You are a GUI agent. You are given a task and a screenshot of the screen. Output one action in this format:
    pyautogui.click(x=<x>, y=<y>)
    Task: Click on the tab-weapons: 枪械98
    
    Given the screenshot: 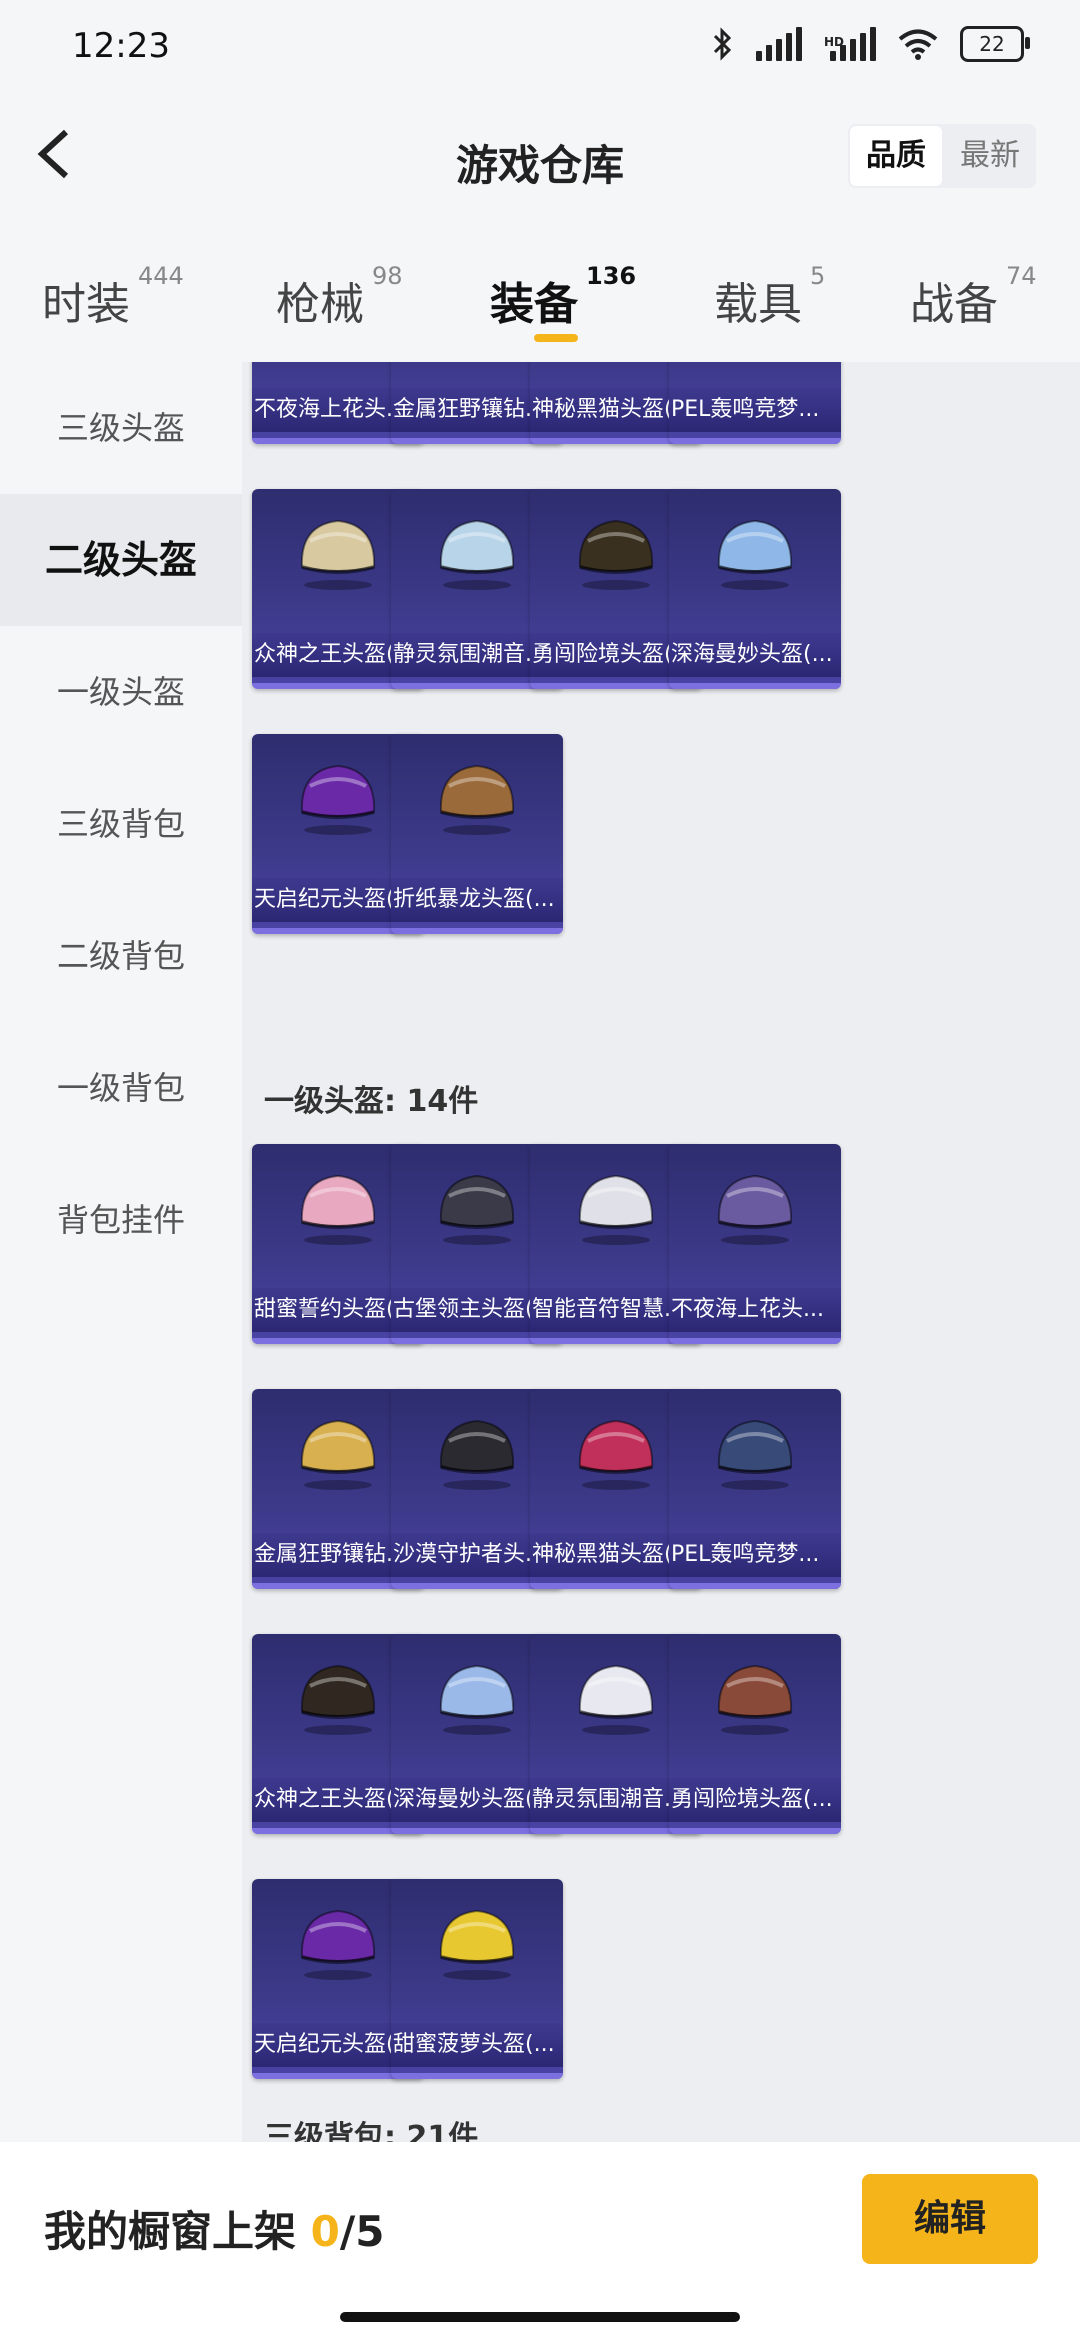 What is the action you would take?
    pyautogui.click(x=339, y=297)
    